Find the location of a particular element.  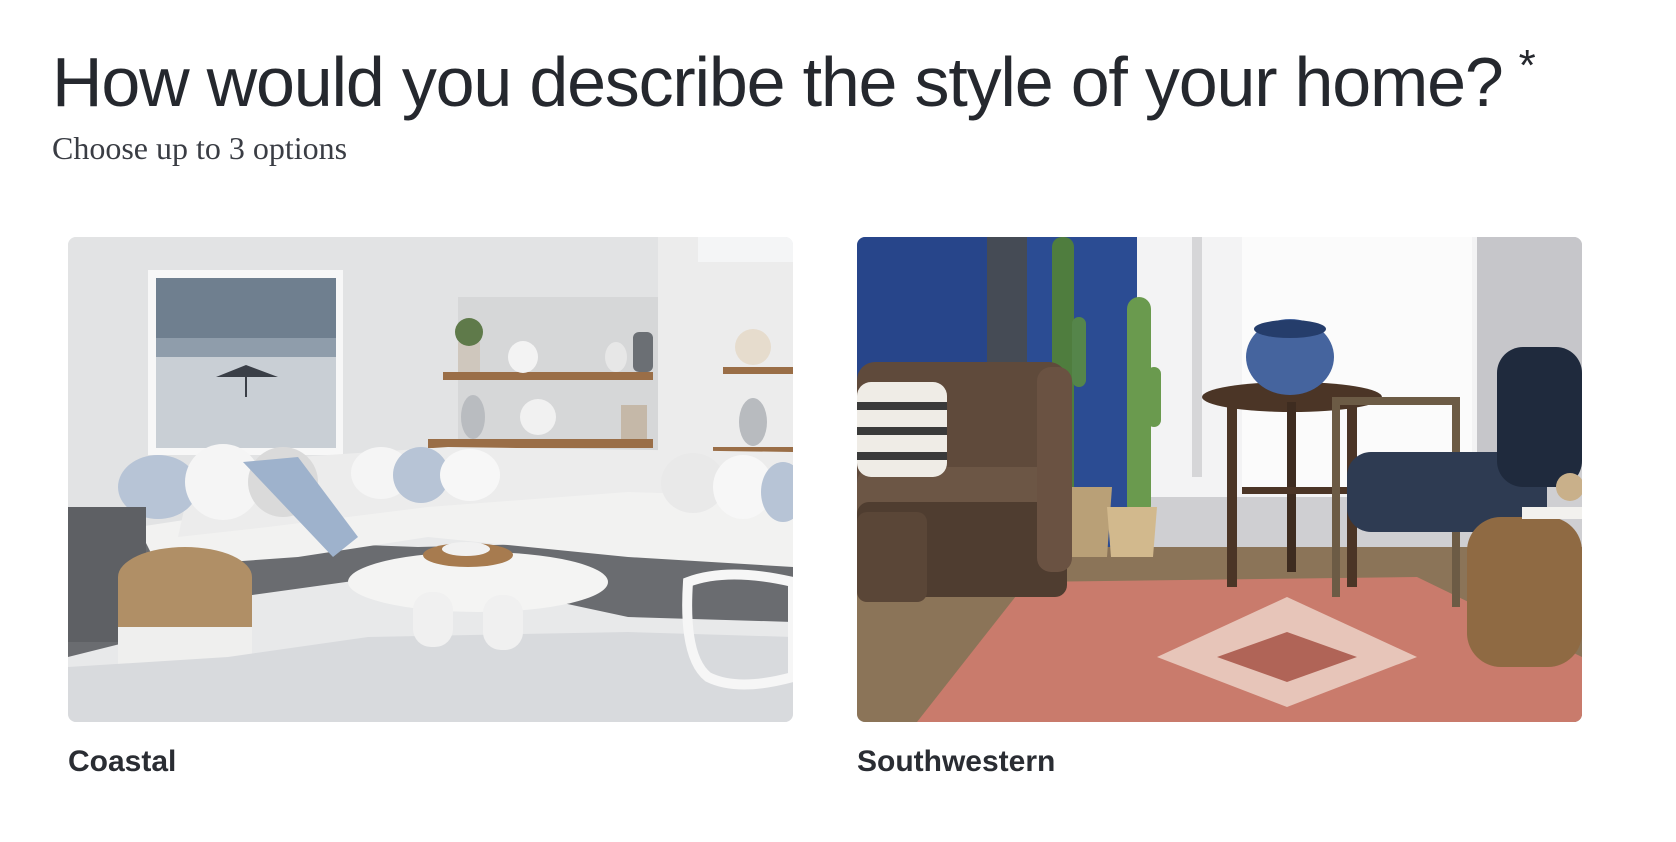

question-subtitle: Choose up to 3 options is located at coordinates (200, 148).